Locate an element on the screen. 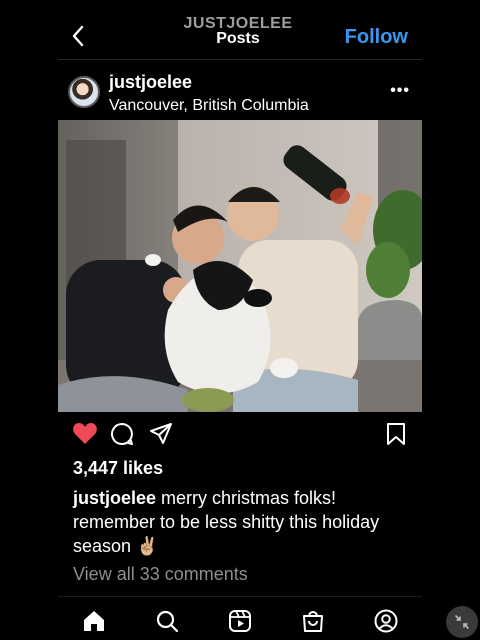 Image resolution: width=480 pixels, height=640 pixels. bookmark-icon is located at coordinates (396, 436).